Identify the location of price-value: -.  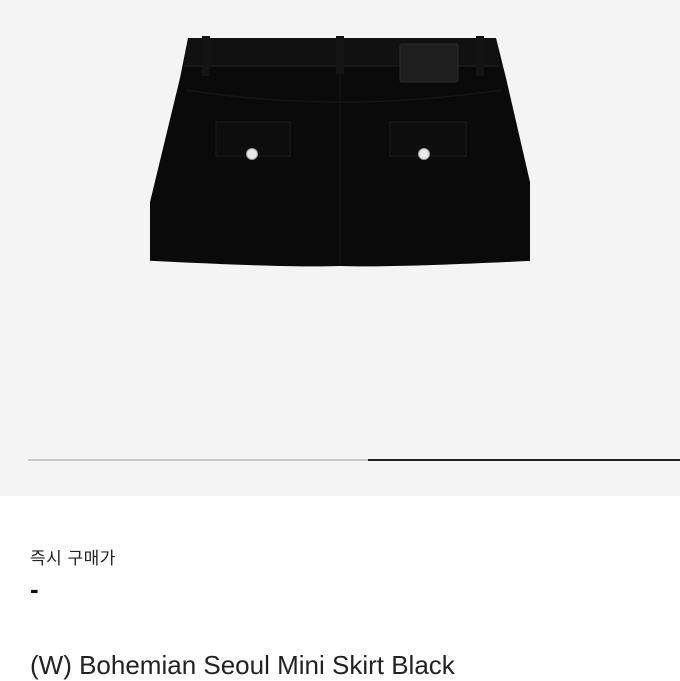
(34, 589).